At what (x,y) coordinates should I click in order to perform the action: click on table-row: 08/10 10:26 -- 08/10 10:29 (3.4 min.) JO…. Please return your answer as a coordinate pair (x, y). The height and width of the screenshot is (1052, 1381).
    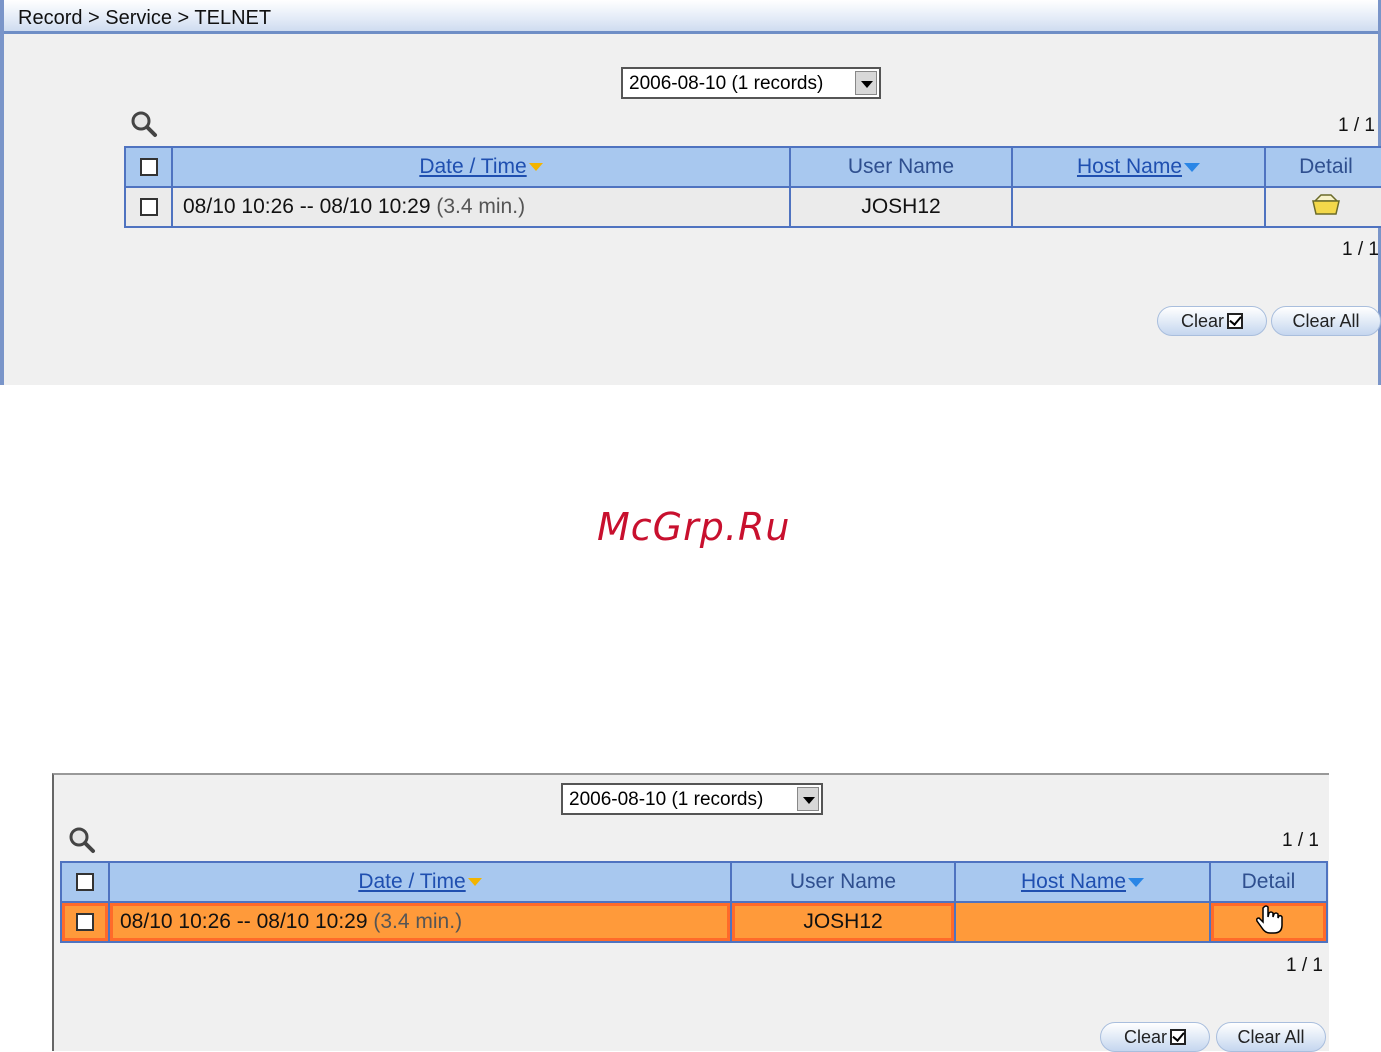
    Looking at the image, I should click on (752, 207).